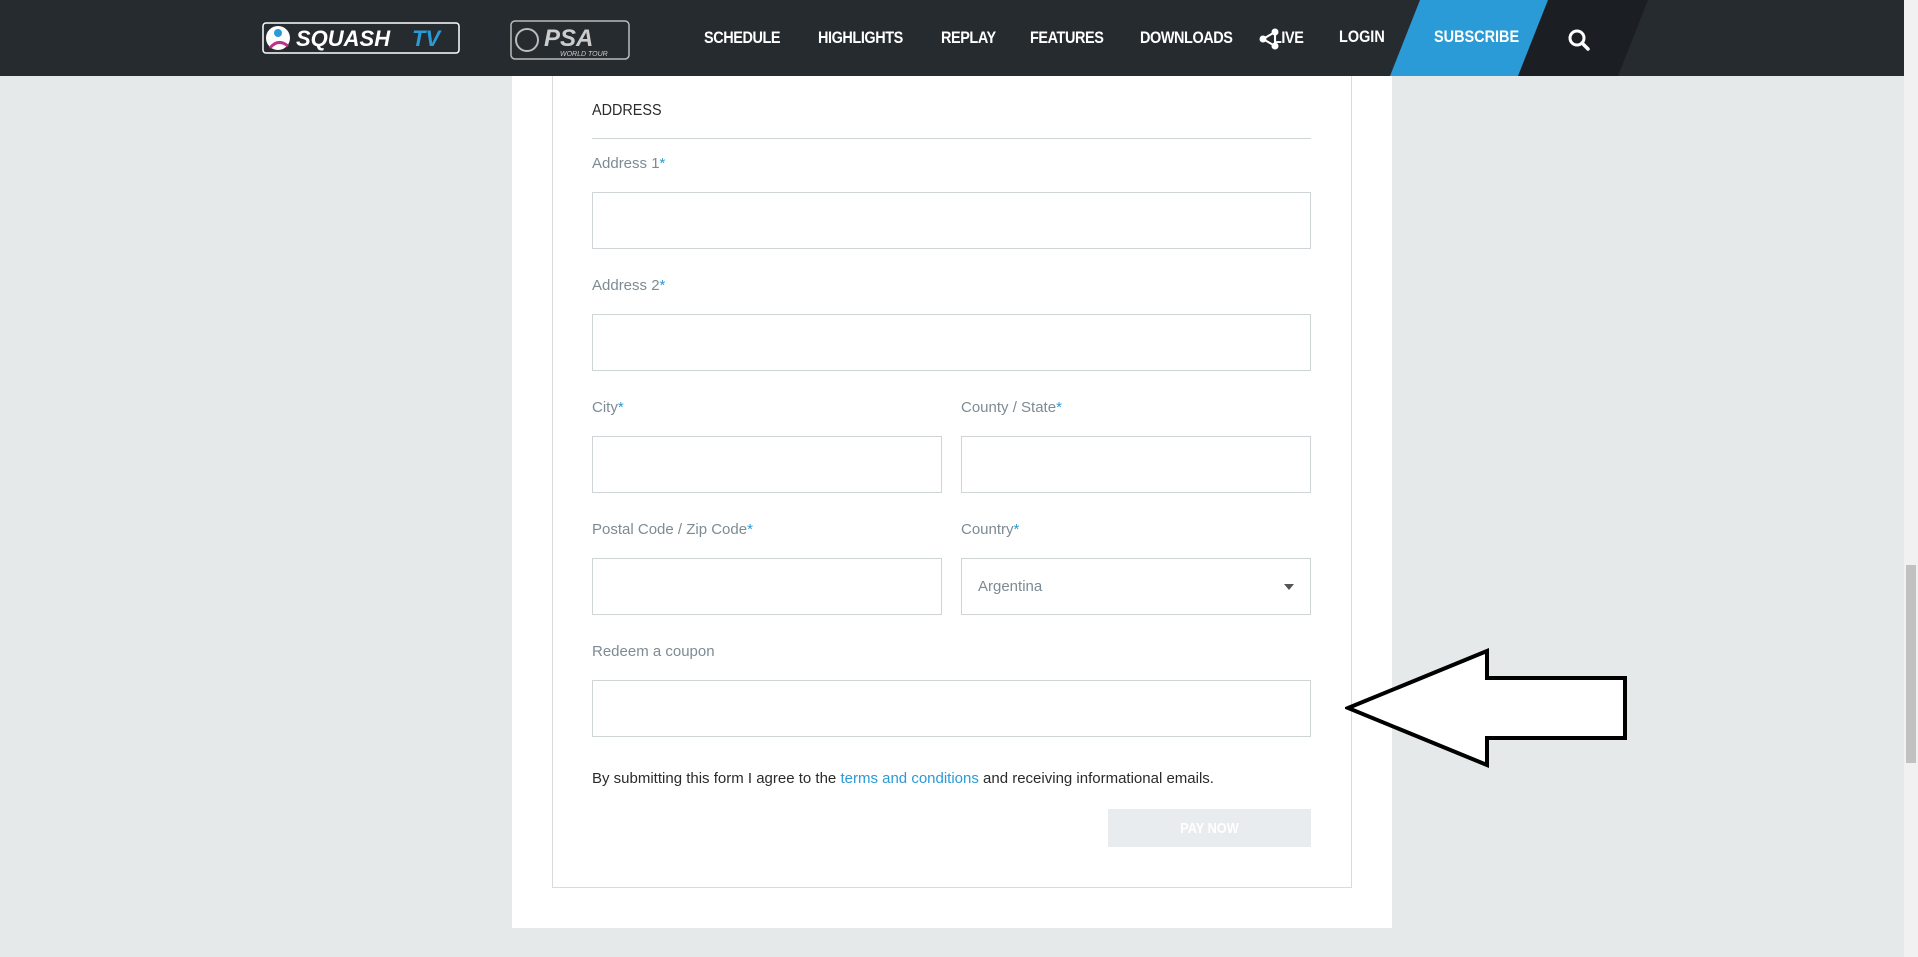 The width and height of the screenshot is (1918, 957). What do you see at coordinates (1476, 37) in the screenshot?
I see `subscribe-button: SUBSCRIBE` at bounding box center [1476, 37].